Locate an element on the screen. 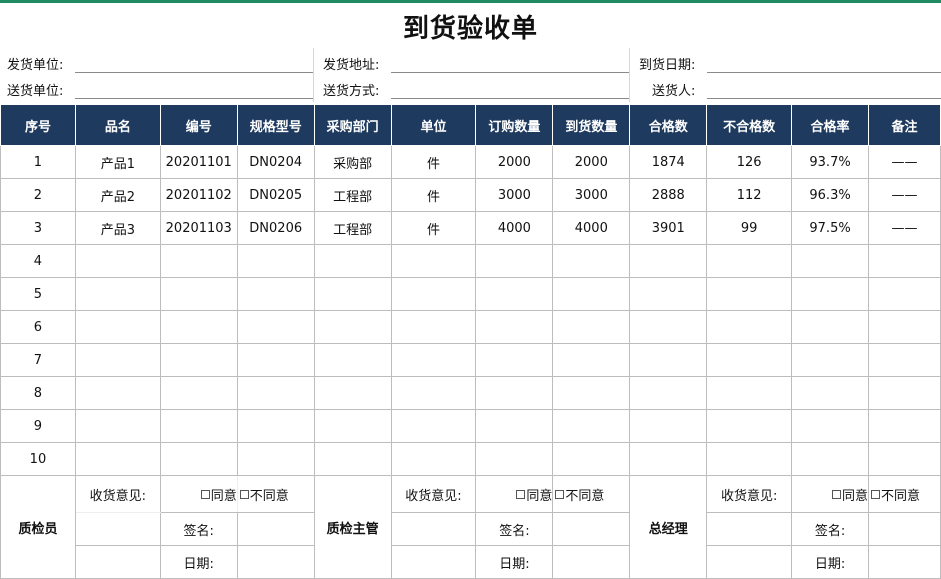 The height and width of the screenshot is (579, 941). cell-order-qty: 4000 is located at coordinates (514, 228).